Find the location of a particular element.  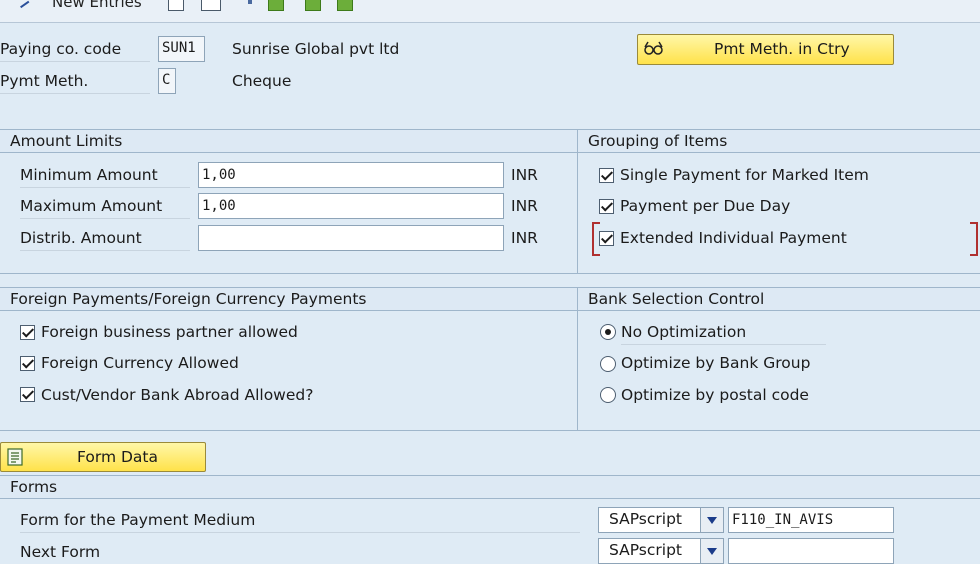

payment-method-label: Pymt Meth. is located at coordinates (75, 81).